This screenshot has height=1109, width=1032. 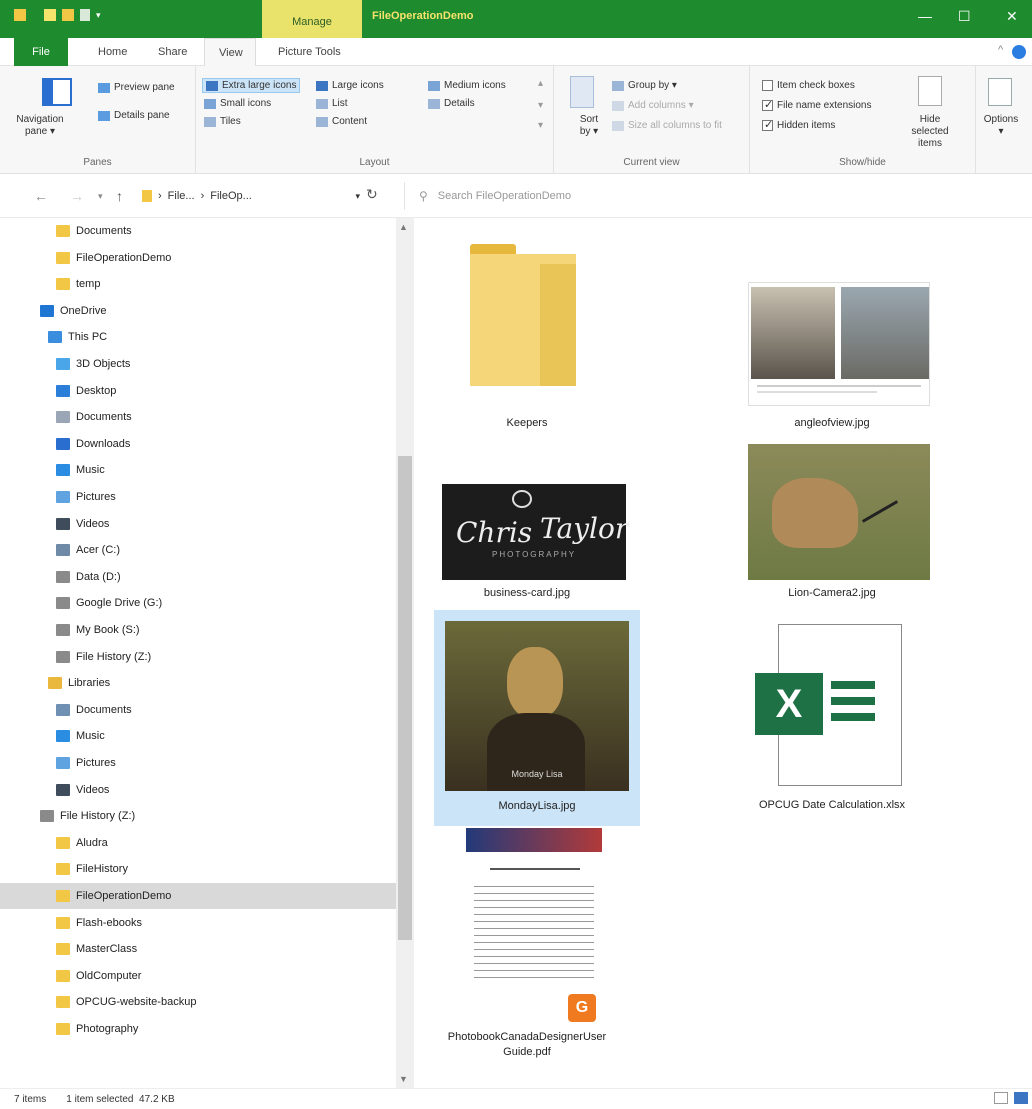 What do you see at coordinates (1001, 126) in the screenshot?
I see `options-button: Options ▾` at bounding box center [1001, 126].